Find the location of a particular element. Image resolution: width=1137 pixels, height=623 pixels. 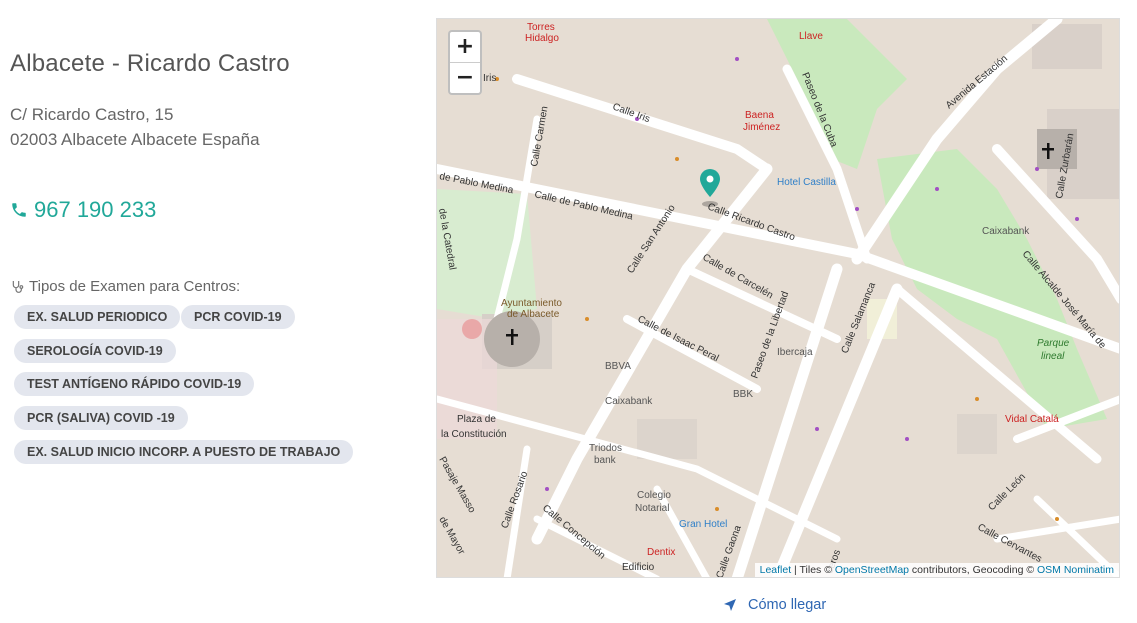

map-label: bank is located at coordinates (605, 460).